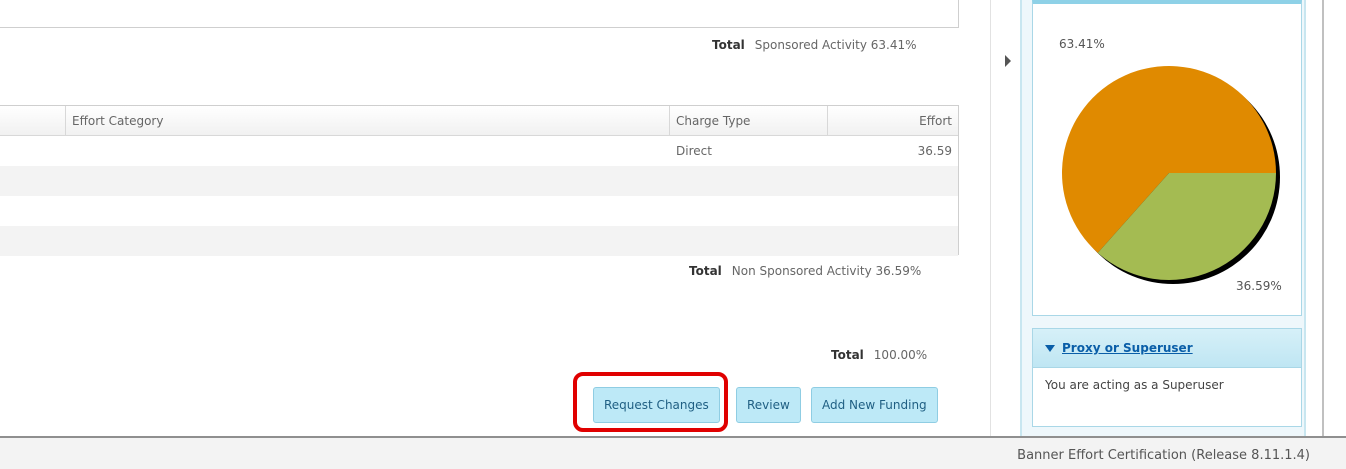  Describe the element at coordinates (934, 151) in the screenshot. I see `cell-effort: 36.59` at that location.